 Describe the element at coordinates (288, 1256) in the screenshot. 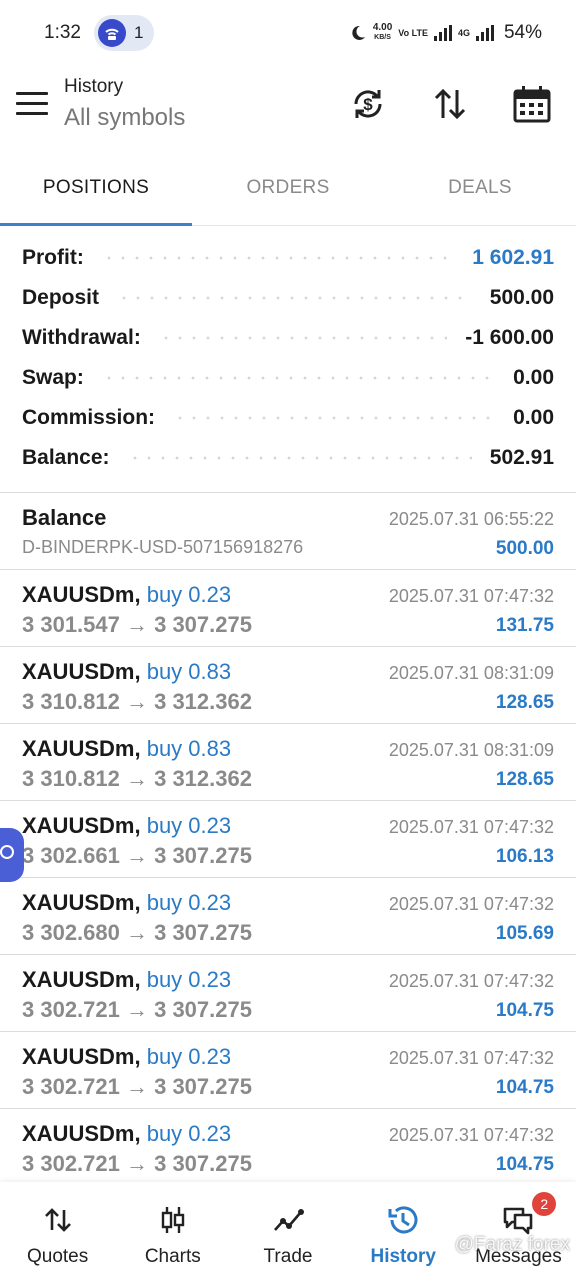

I see `nav-label: Trade` at that location.